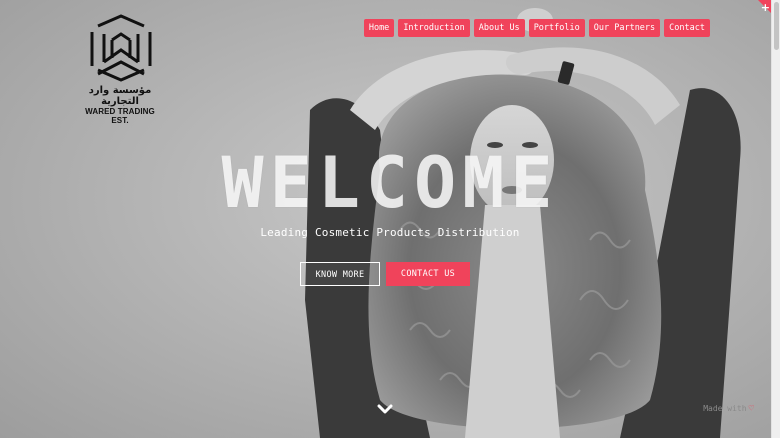 This screenshot has width=780, height=438. I want to click on hexagon-logo-icon, so click(121, 48).